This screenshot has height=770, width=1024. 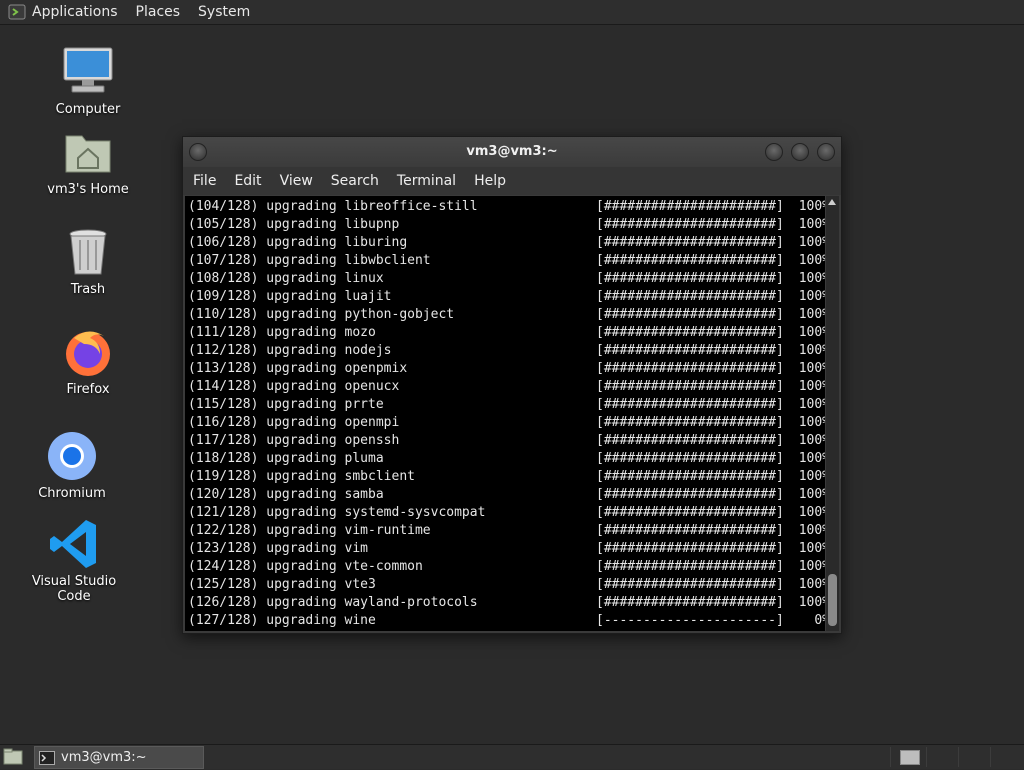 I want to click on desktop-icon-label: Chromium, so click(x=72, y=493).